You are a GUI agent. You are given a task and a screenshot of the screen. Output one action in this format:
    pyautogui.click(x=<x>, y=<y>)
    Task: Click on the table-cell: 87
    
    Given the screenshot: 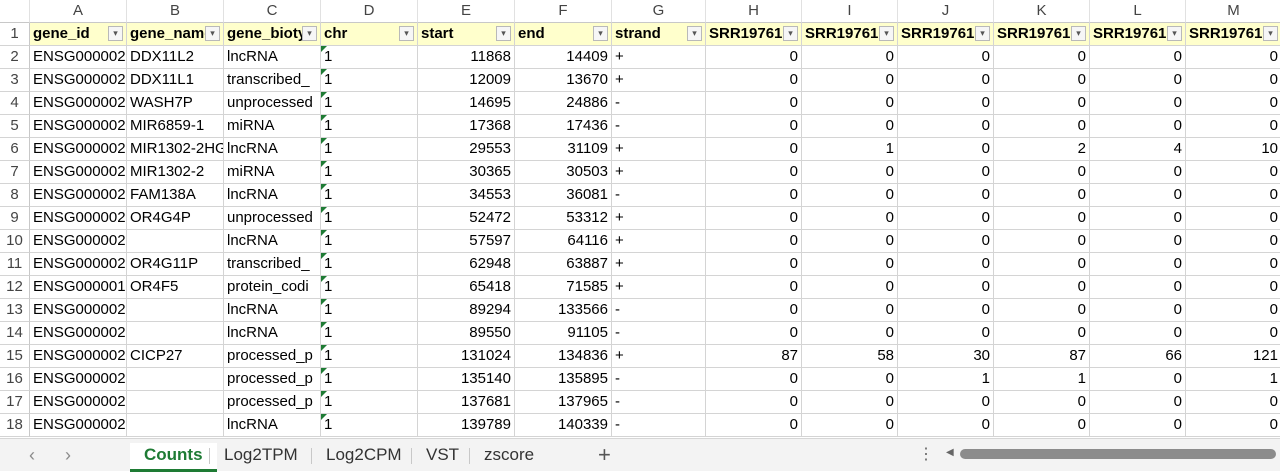 What is the action you would take?
    pyautogui.click(x=754, y=356)
    